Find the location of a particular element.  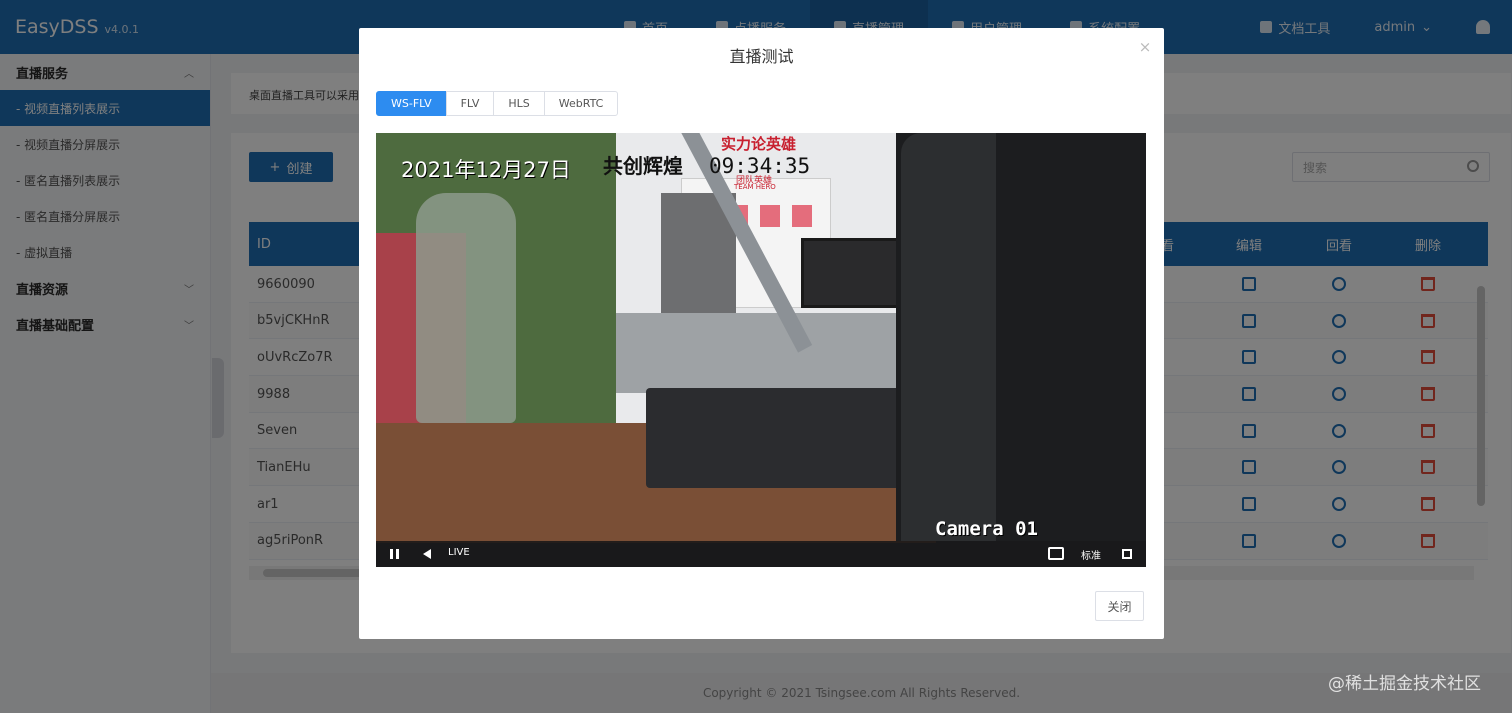

scene-cables is located at coordinates (751, 353).